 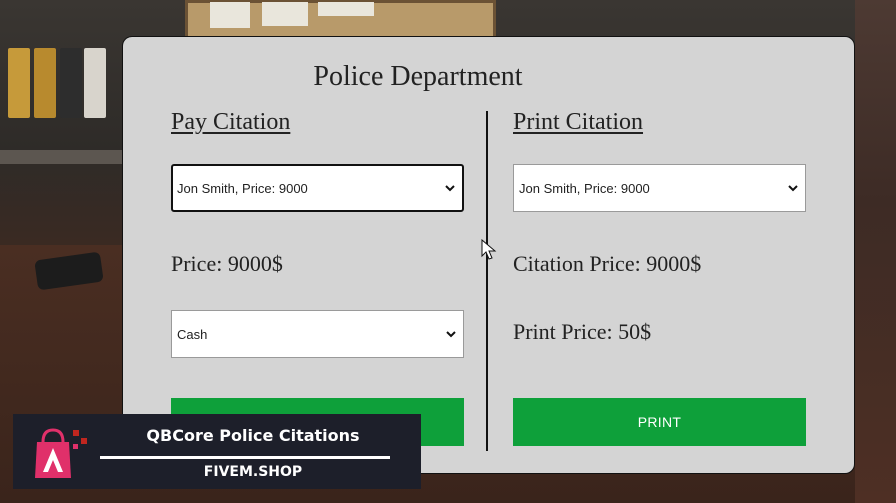 I want to click on shopping-bag-logo-icon, so click(x=61, y=453).